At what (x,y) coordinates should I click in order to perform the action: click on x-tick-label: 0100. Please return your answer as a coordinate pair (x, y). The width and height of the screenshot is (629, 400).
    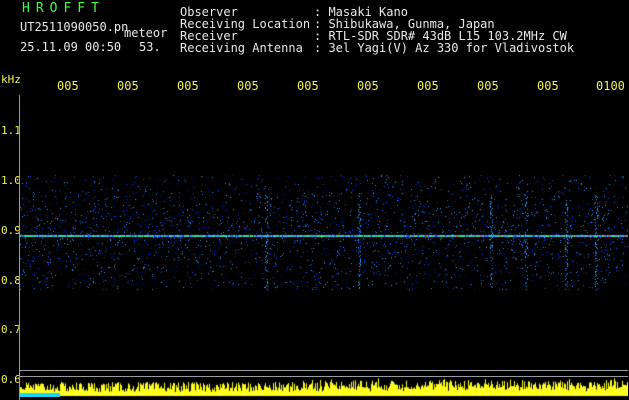
    Looking at the image, I should click on (610, 86).